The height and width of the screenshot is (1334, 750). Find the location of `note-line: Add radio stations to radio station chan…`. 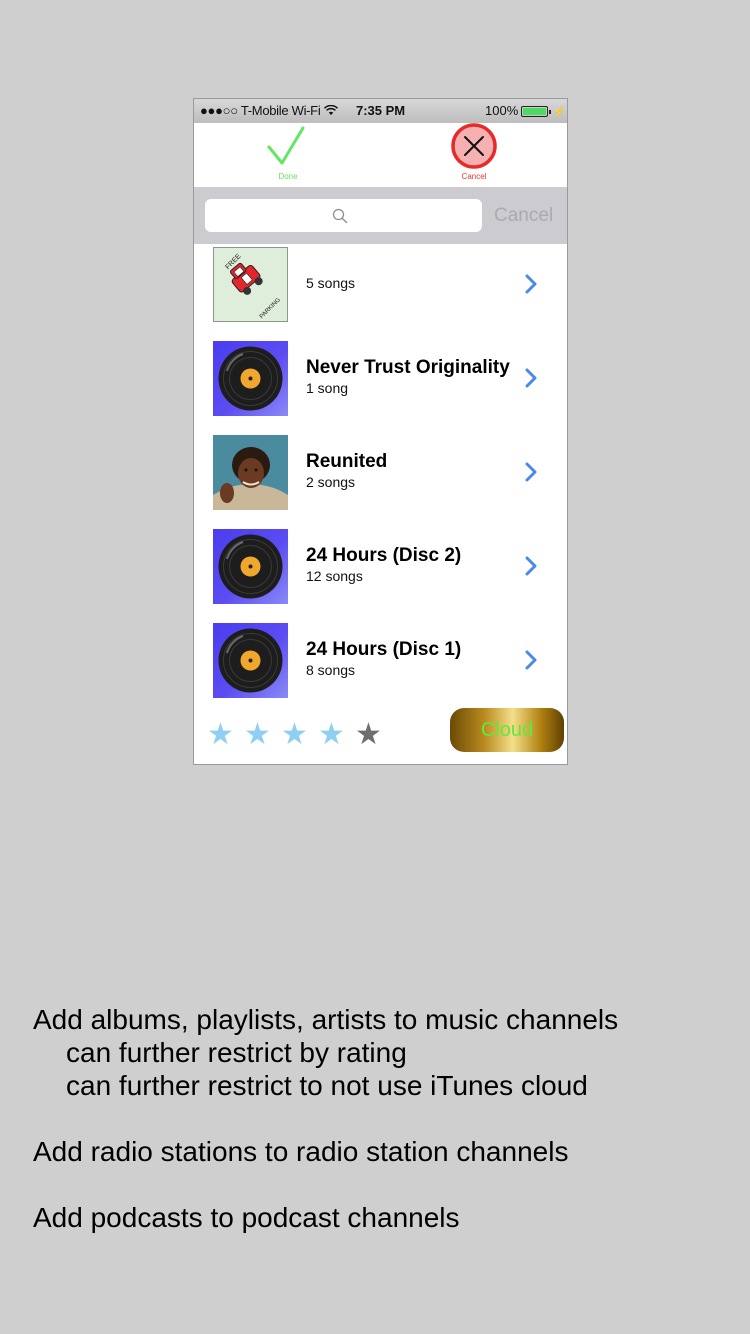

note-line: Add radio stations to radio station chan… is located at coordinates (301, 1151).